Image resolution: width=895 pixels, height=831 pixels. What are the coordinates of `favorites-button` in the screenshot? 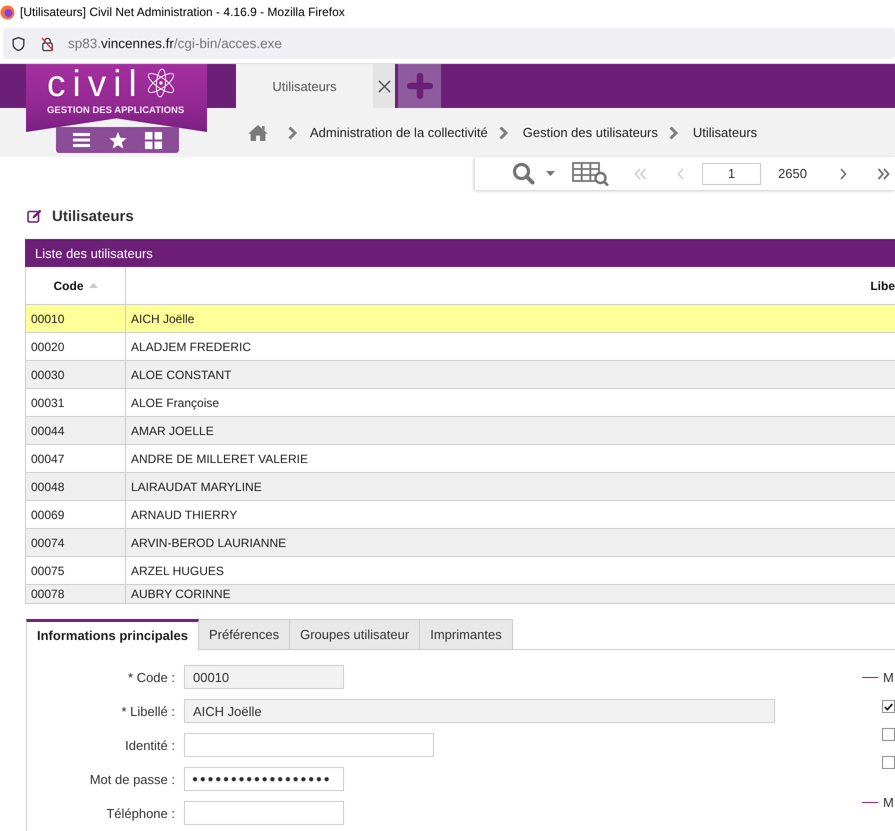 It's located at (117, 140).